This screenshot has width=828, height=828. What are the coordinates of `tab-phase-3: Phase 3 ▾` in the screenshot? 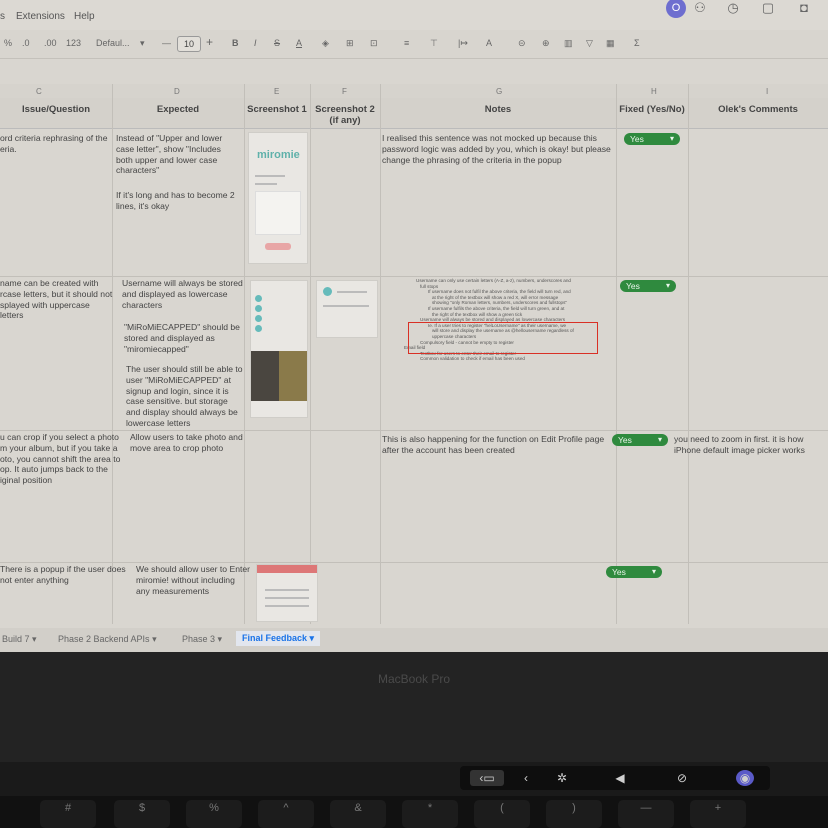 It's located at (202, 639).